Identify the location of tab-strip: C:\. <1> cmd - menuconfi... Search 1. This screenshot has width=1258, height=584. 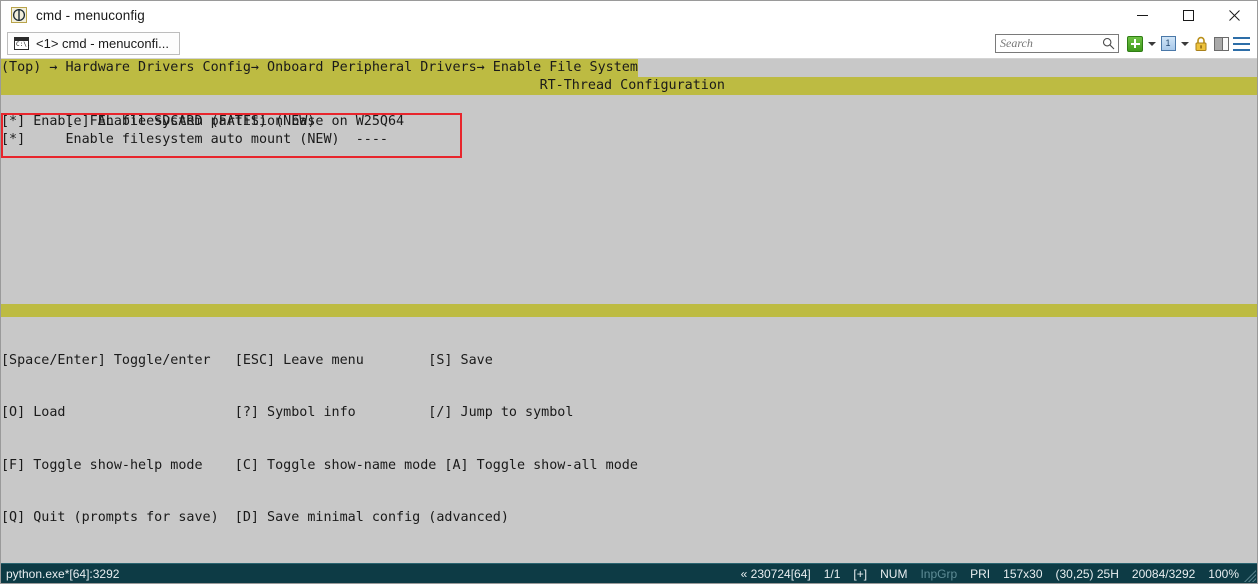
(629, 44).